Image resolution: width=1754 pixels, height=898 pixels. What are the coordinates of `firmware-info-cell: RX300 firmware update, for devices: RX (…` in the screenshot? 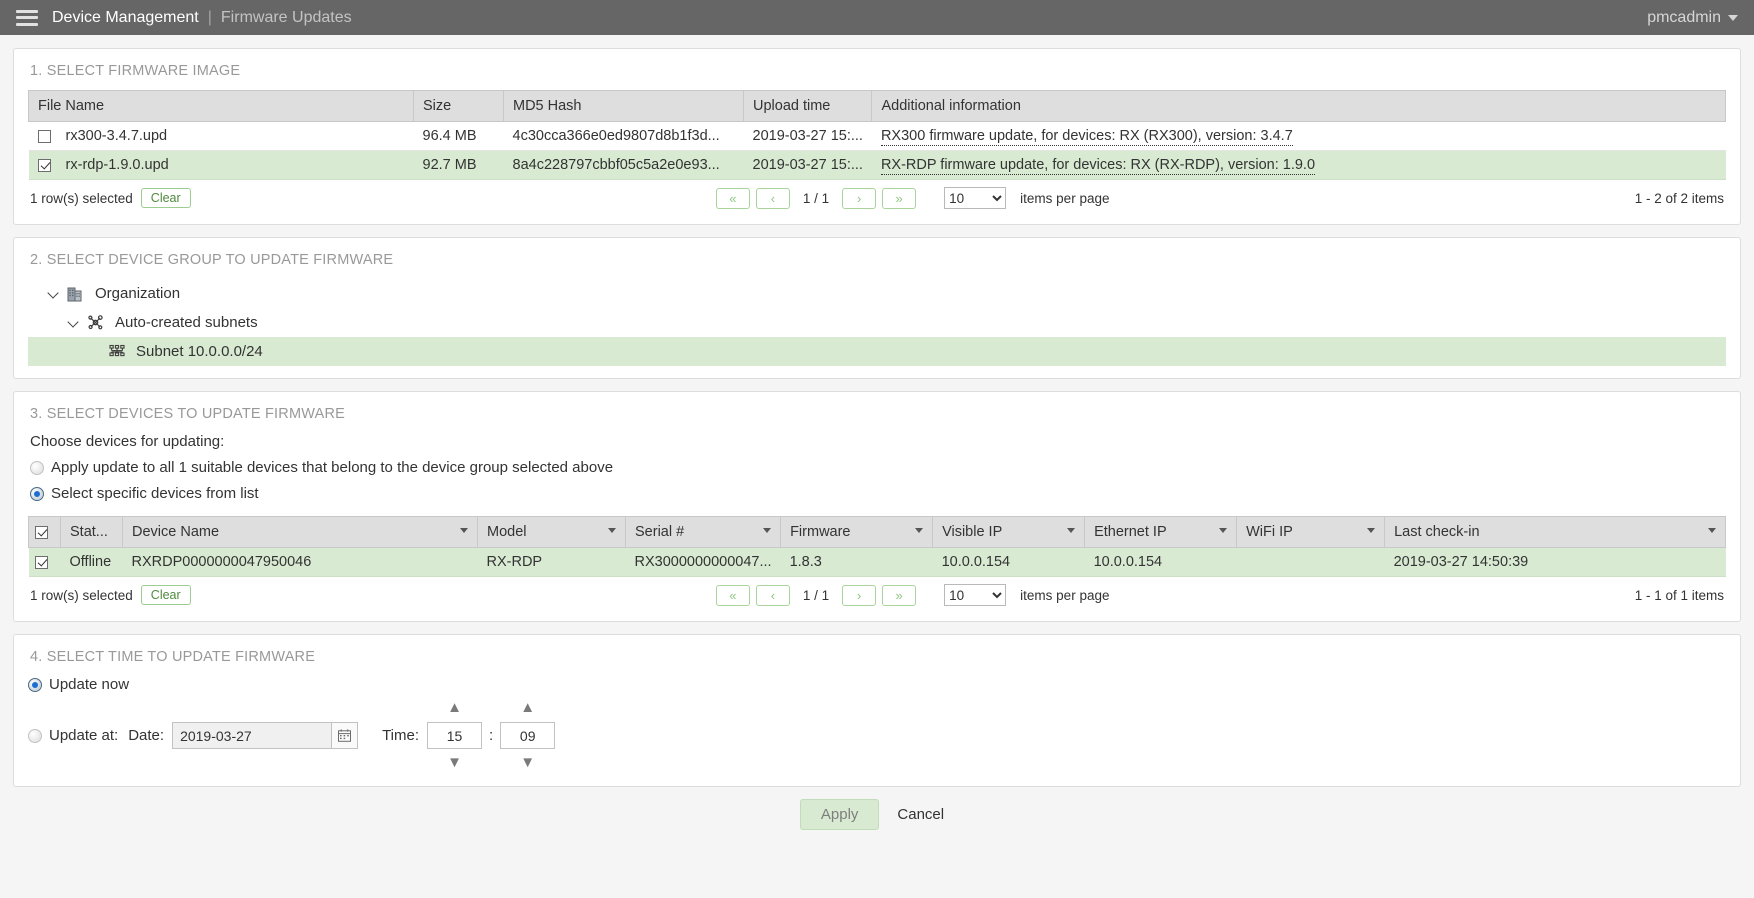 It's located at (1298, 136).